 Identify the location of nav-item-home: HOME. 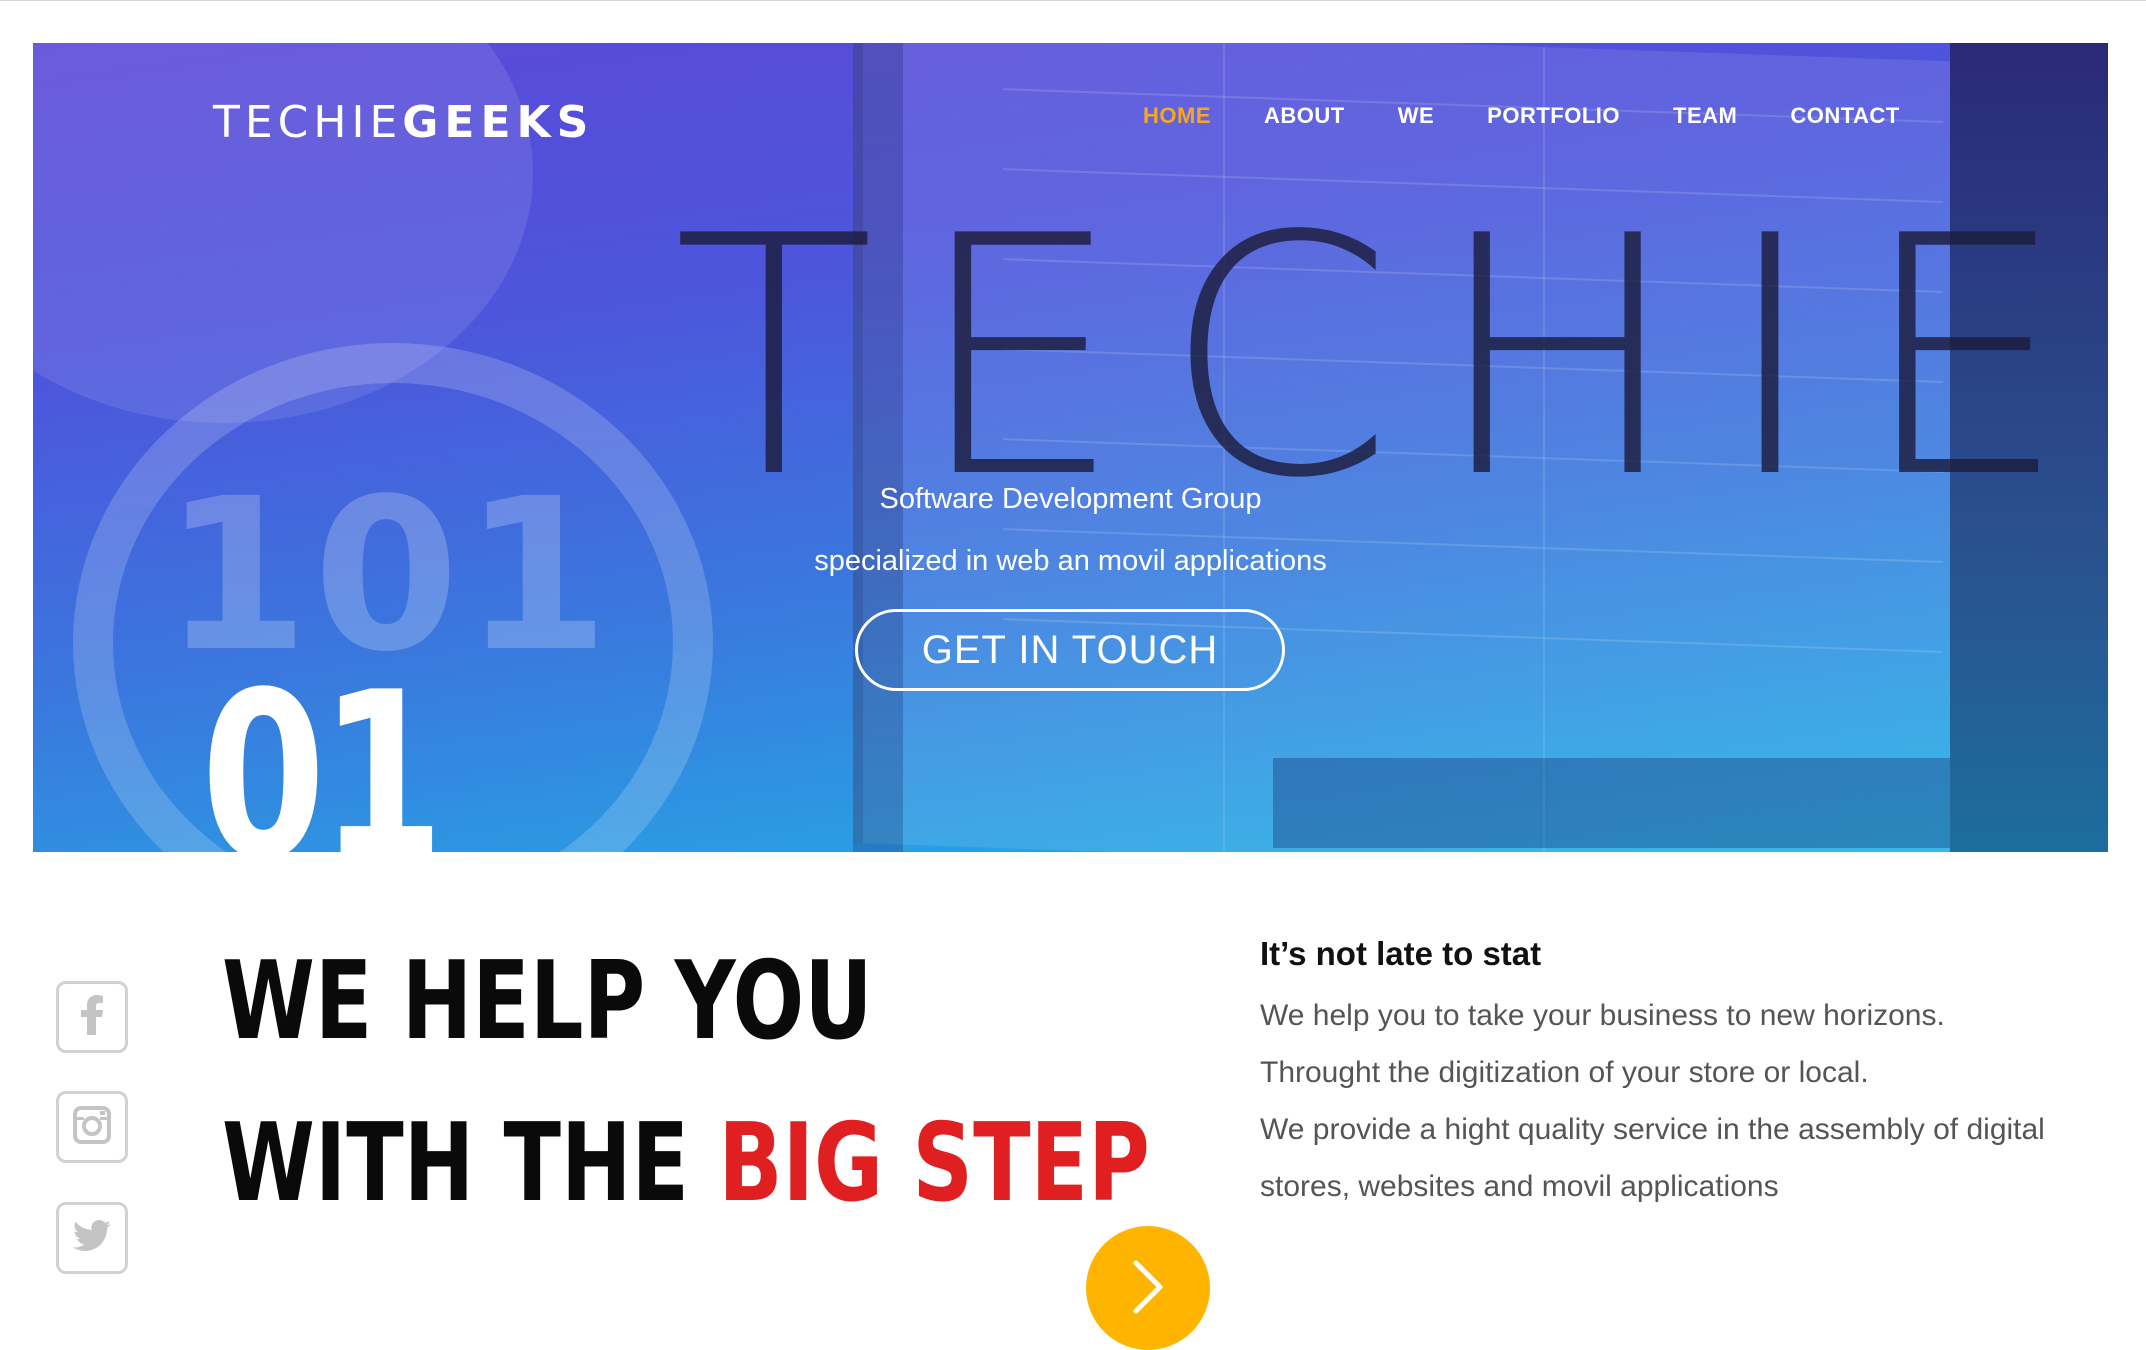
(1177, 116).